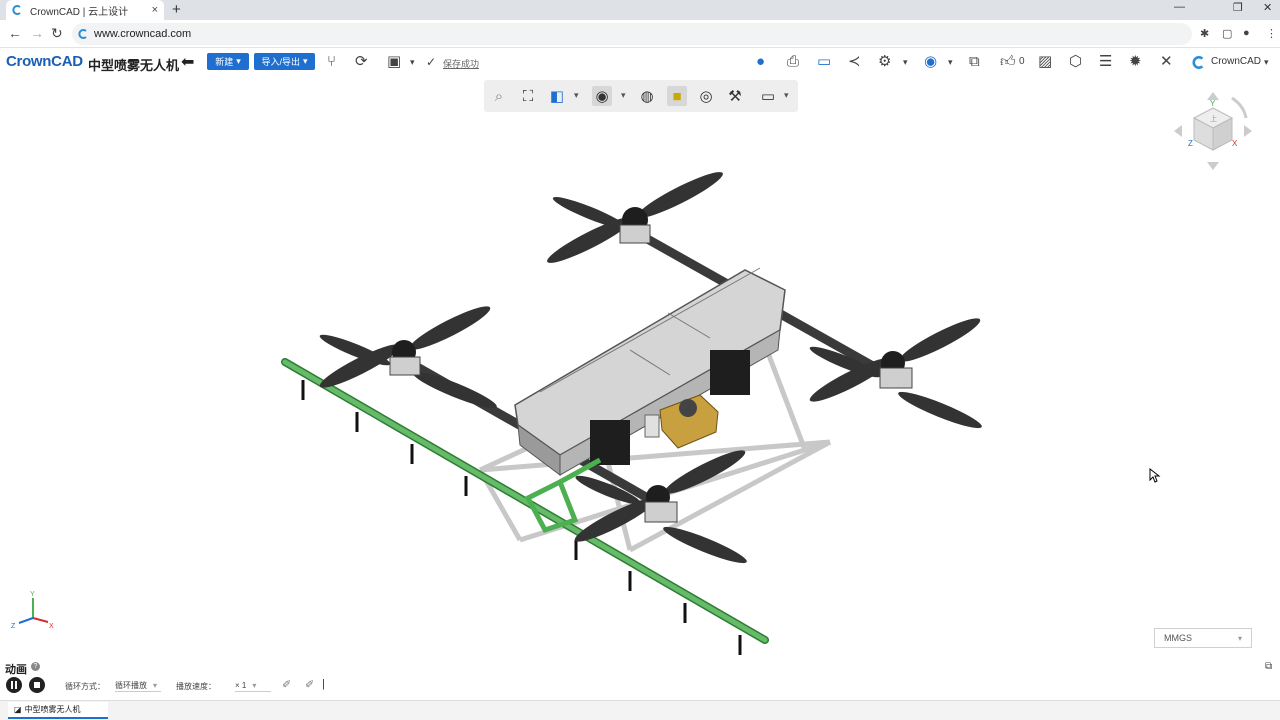  Describe the element at coordinates (706, 96) in the screenshot. I see `appearance-icon: ◎` at that location.